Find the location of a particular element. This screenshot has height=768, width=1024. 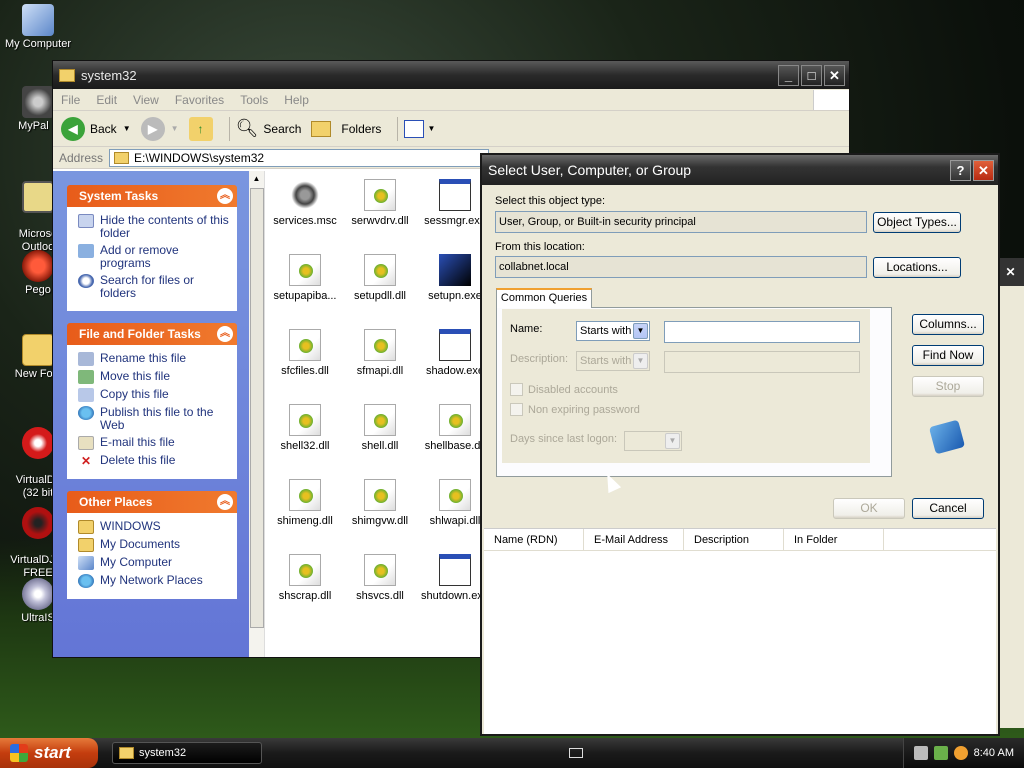

task-delete: ✕ Delete this file is located at coordinates (154, 461).